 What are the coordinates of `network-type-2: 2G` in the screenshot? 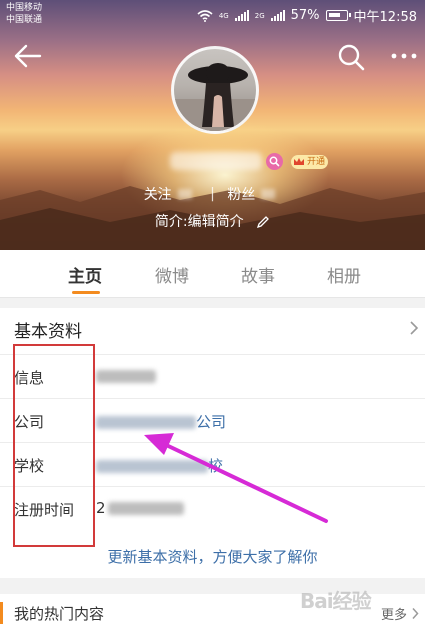 It's located at (259, 15).